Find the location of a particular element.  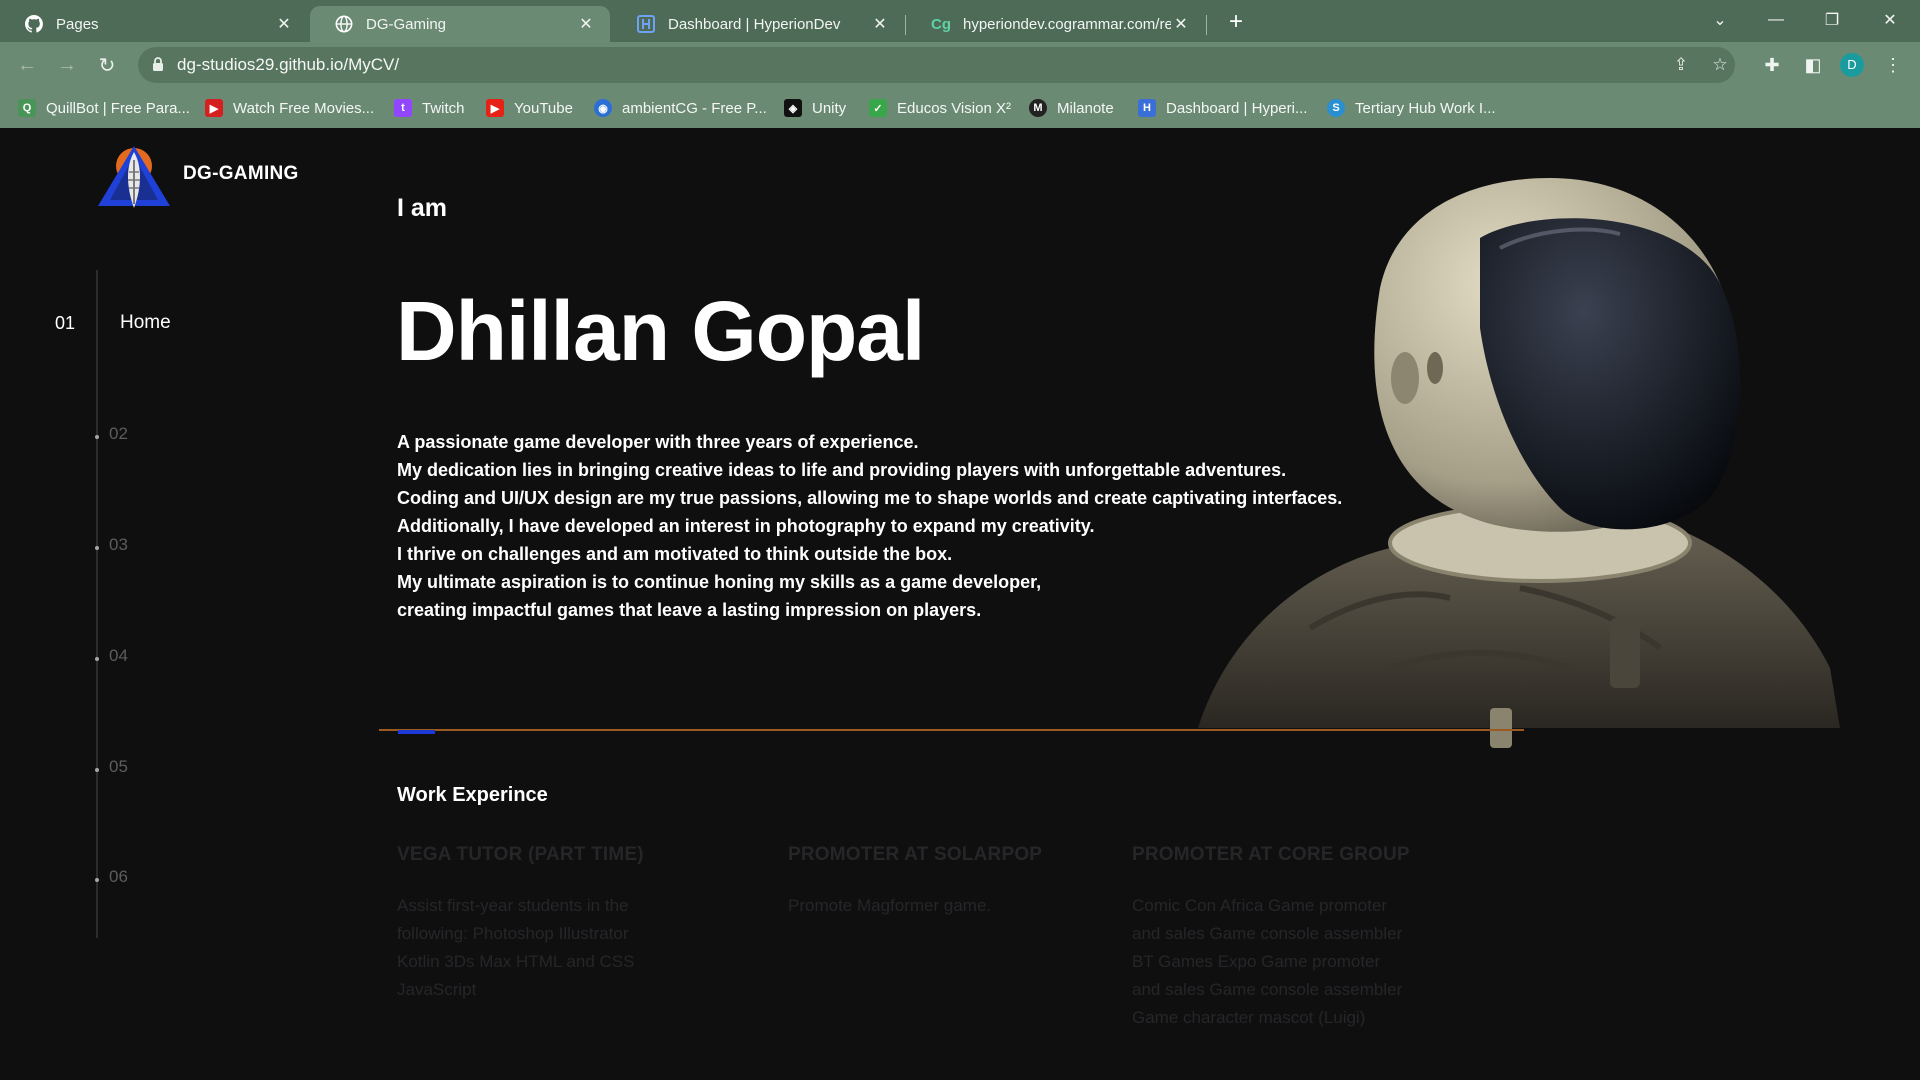

bookmark-label: Milanote is located at coordinates (1085, 108).